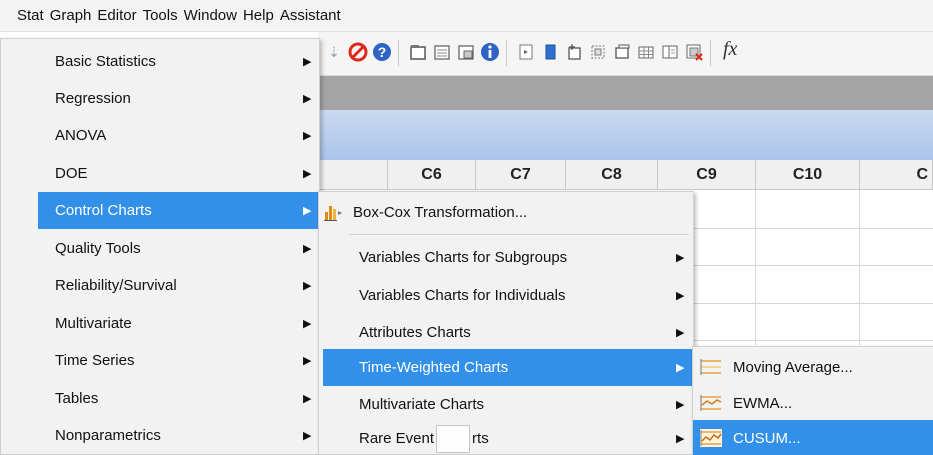  I want to click on menu-item-label: ANOVA, so click(81, 135).